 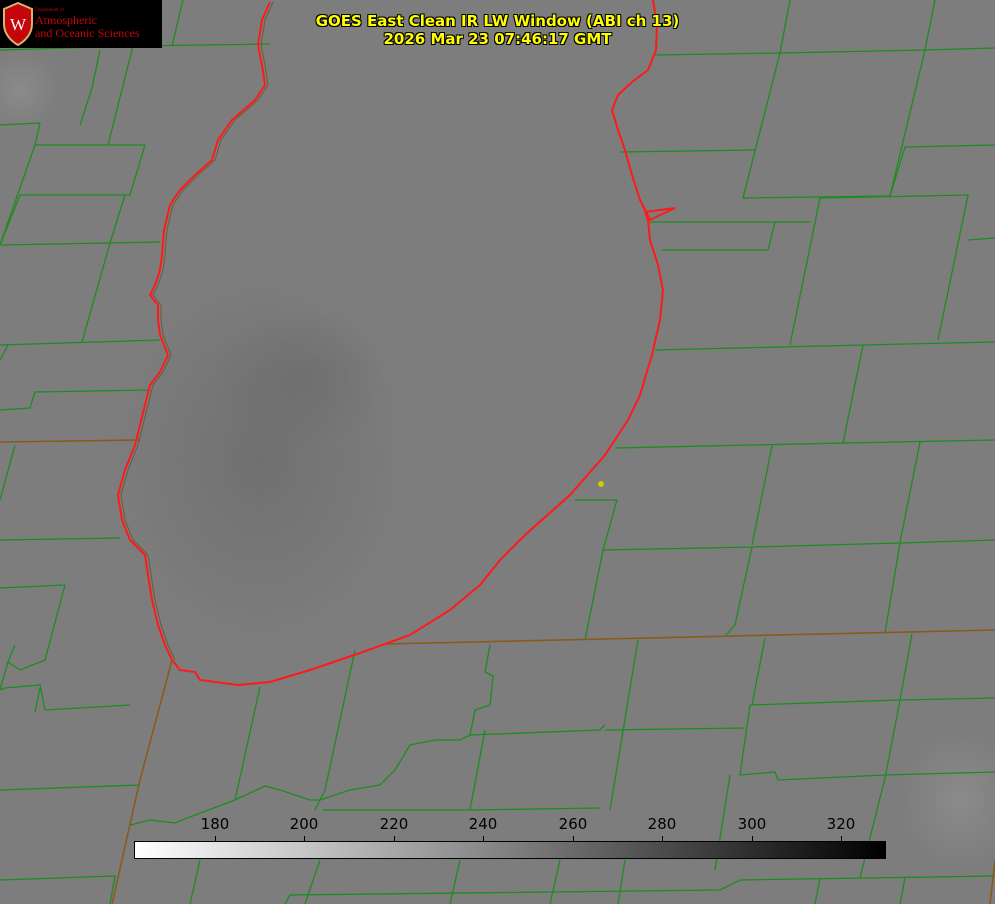 What do you see at coordinates (215, 824) in the screenshot?
I see `colorbar-tick-label: 180` at bounding box center [215, 824].